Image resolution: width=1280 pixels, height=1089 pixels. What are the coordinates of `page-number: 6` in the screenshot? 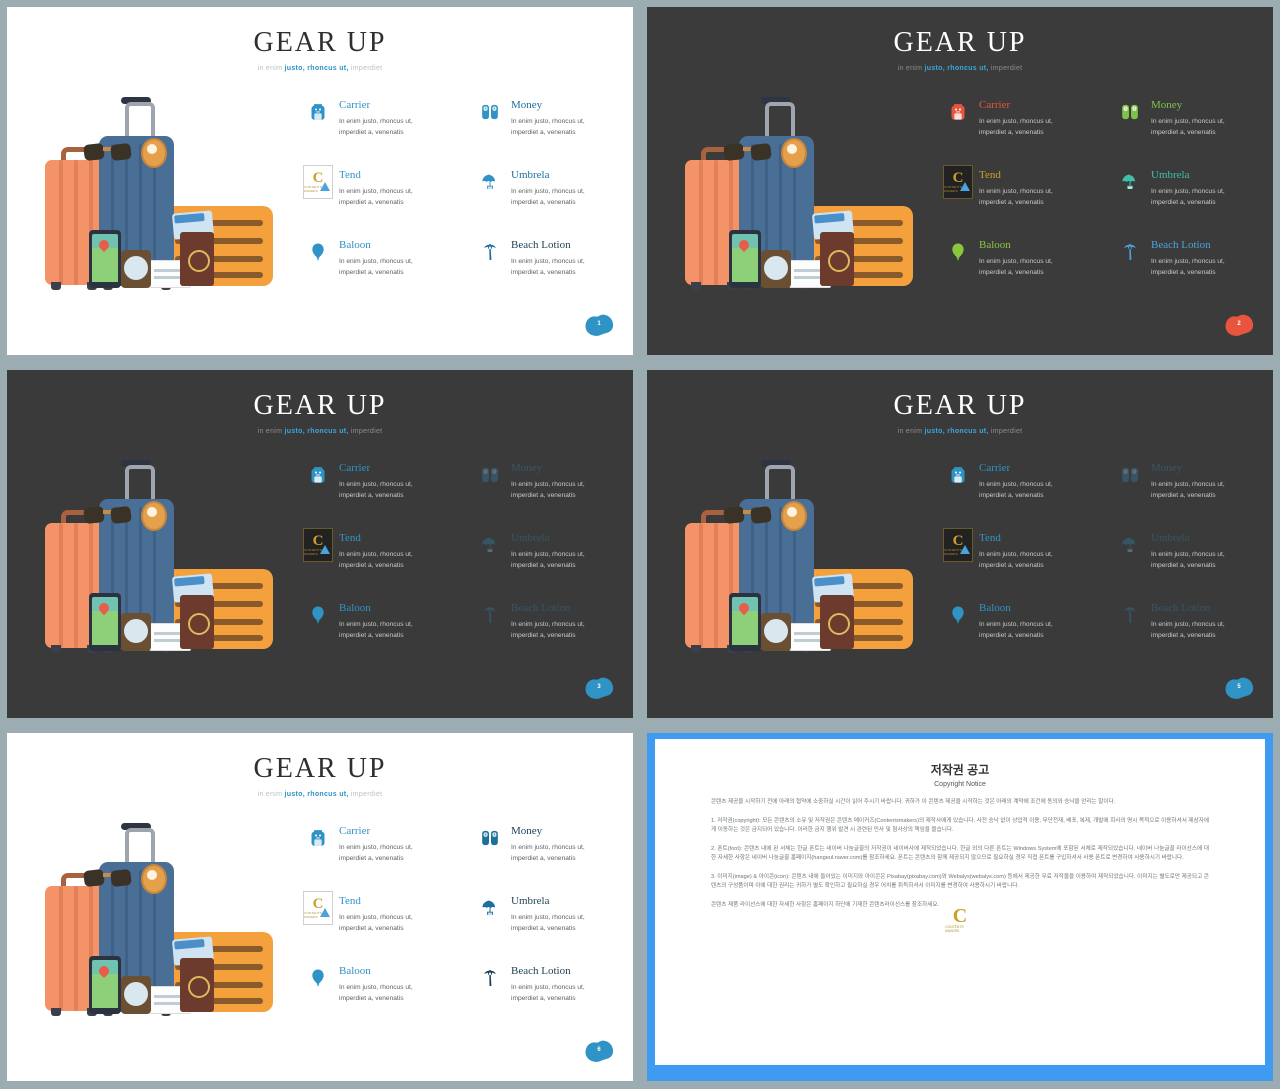 It's located at (599, 1050).